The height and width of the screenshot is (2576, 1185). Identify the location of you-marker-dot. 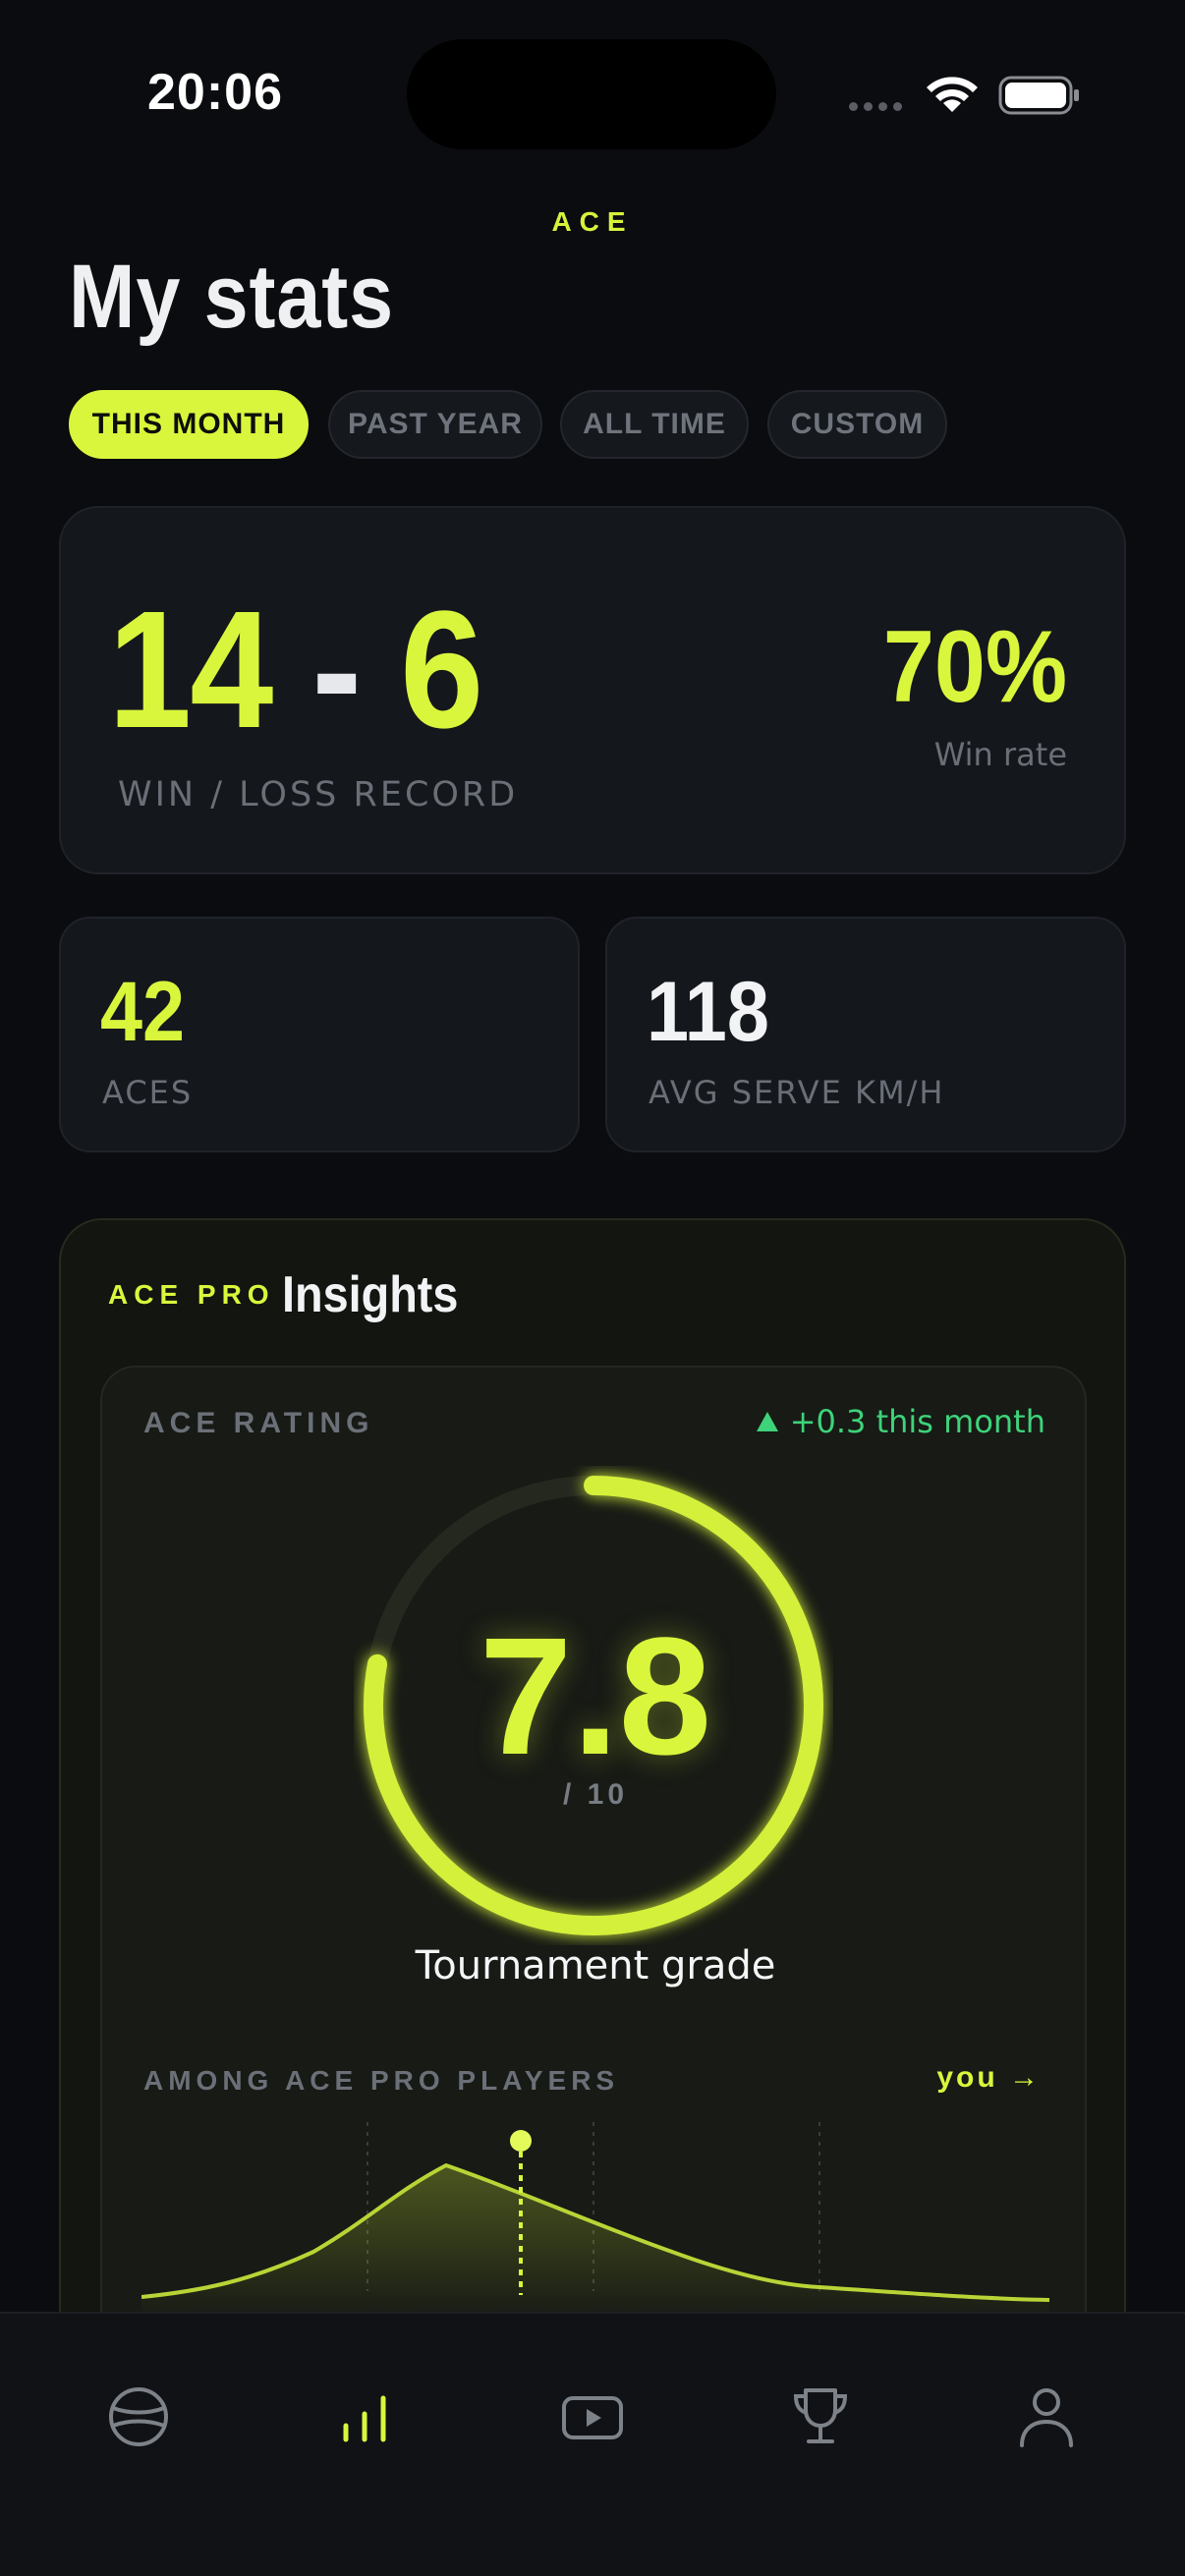
(521, 2141).